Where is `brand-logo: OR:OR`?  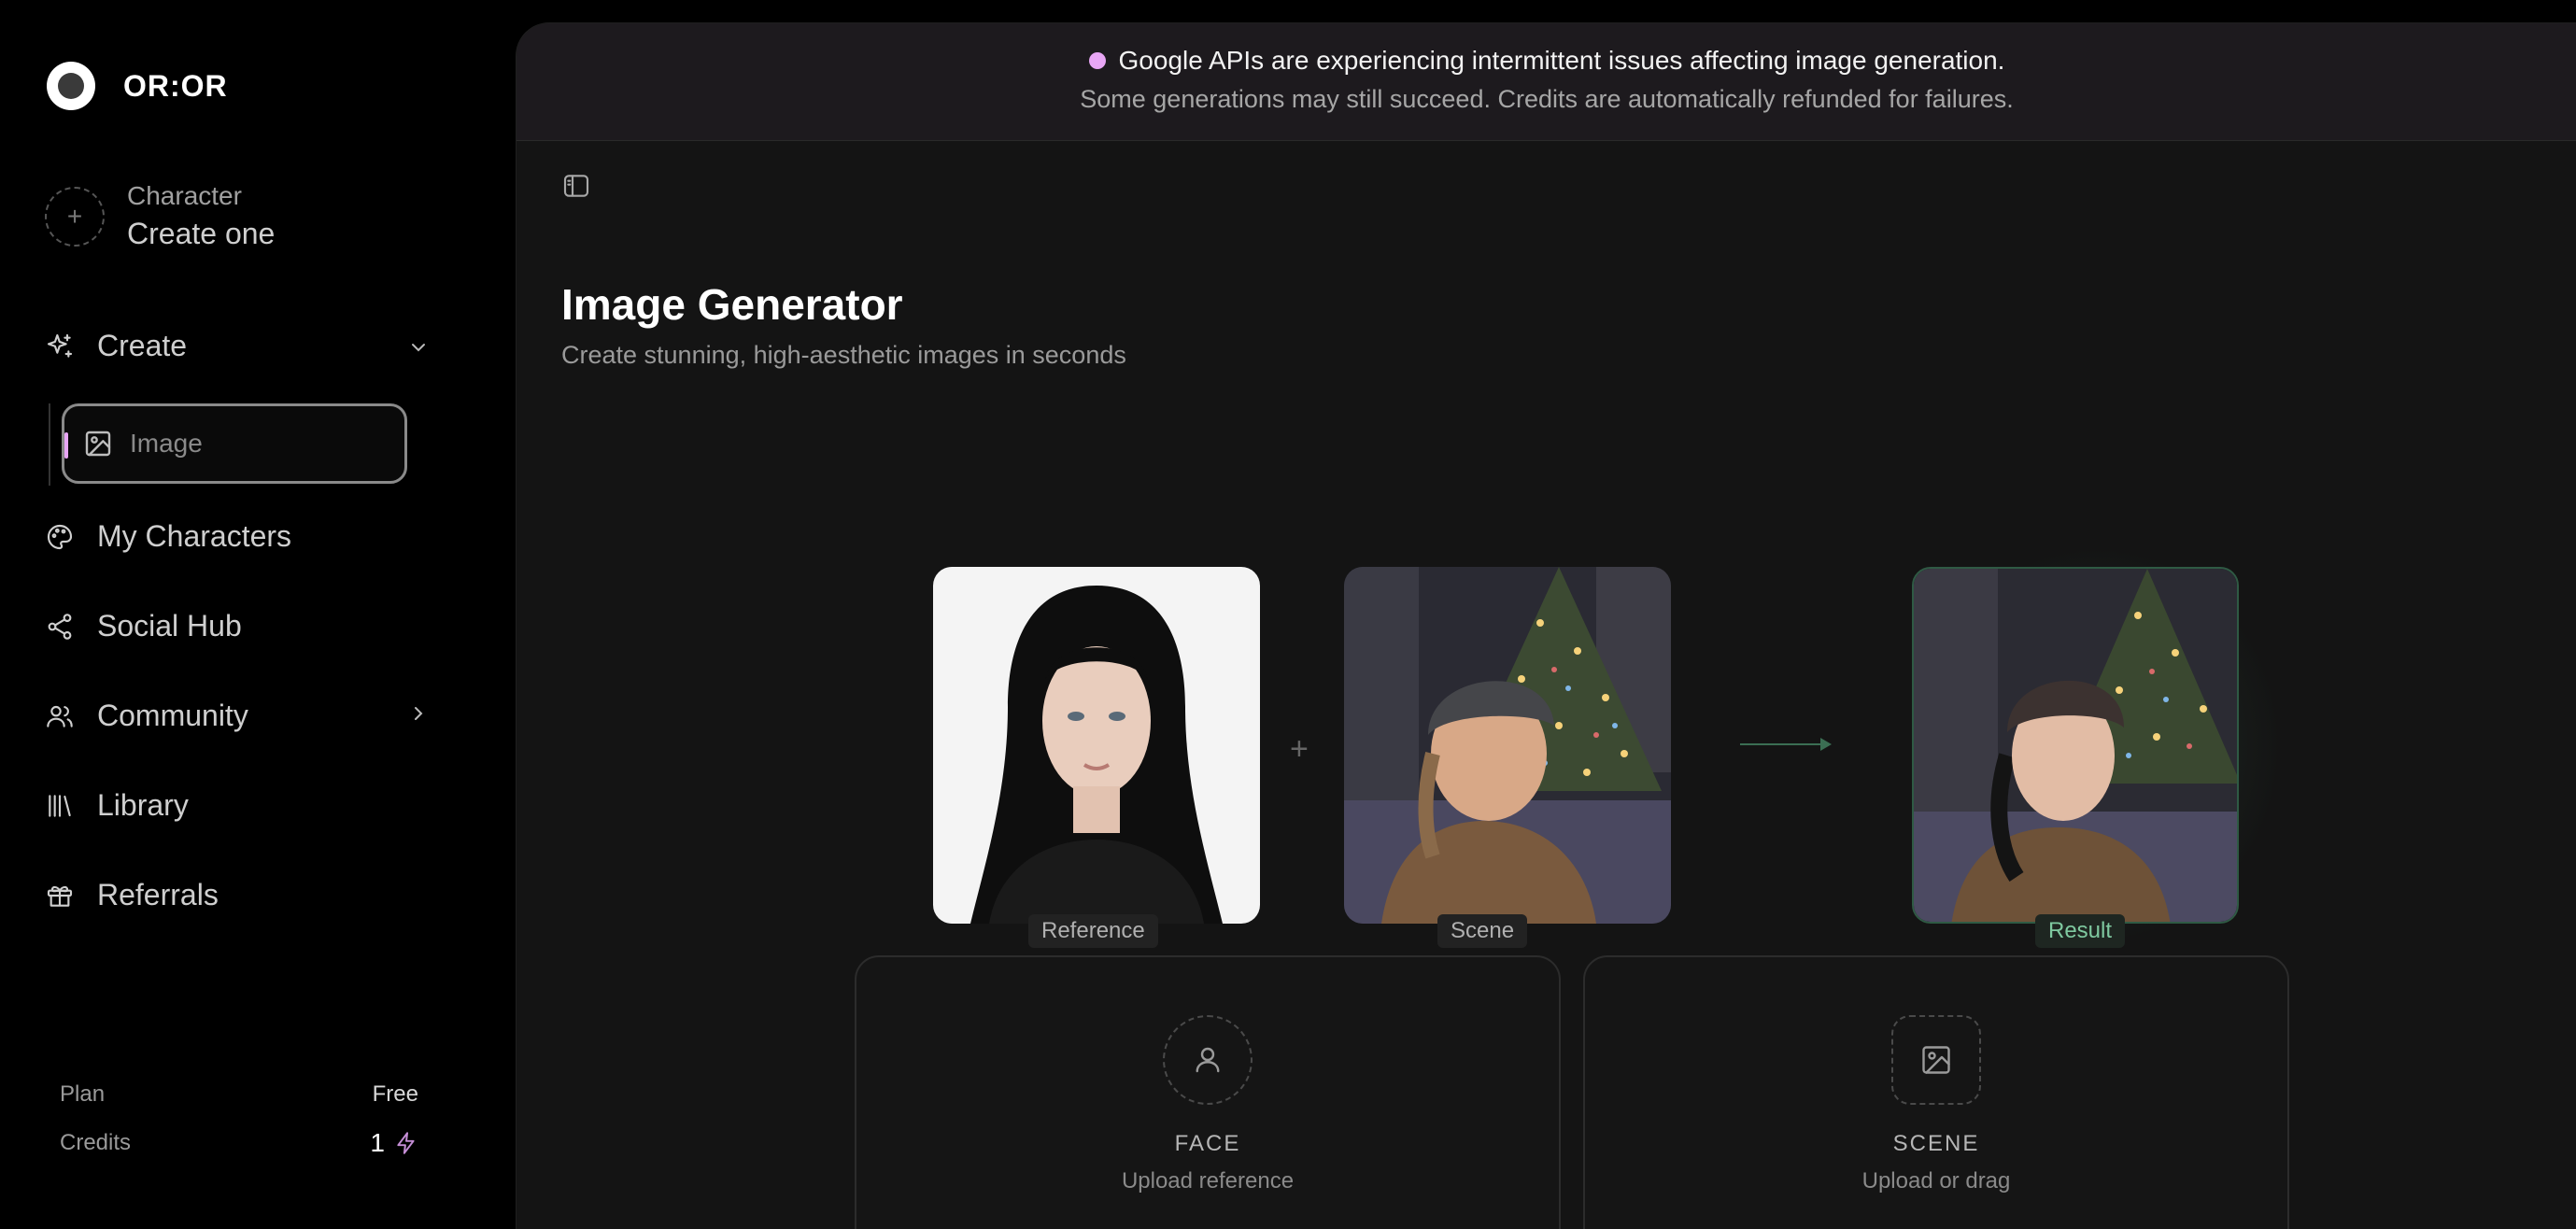 brand-logo: OR:OR is located at coordinates (137, 86).